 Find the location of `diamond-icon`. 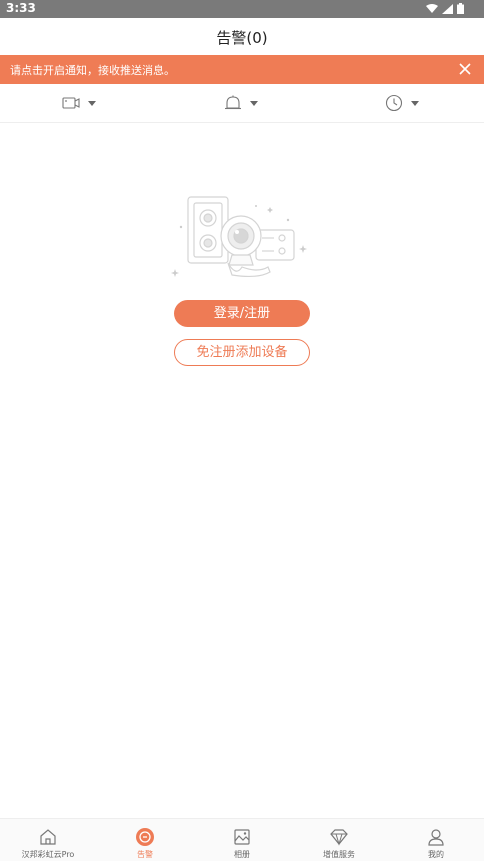

diamond-icon is located at coordinates (339, 837).